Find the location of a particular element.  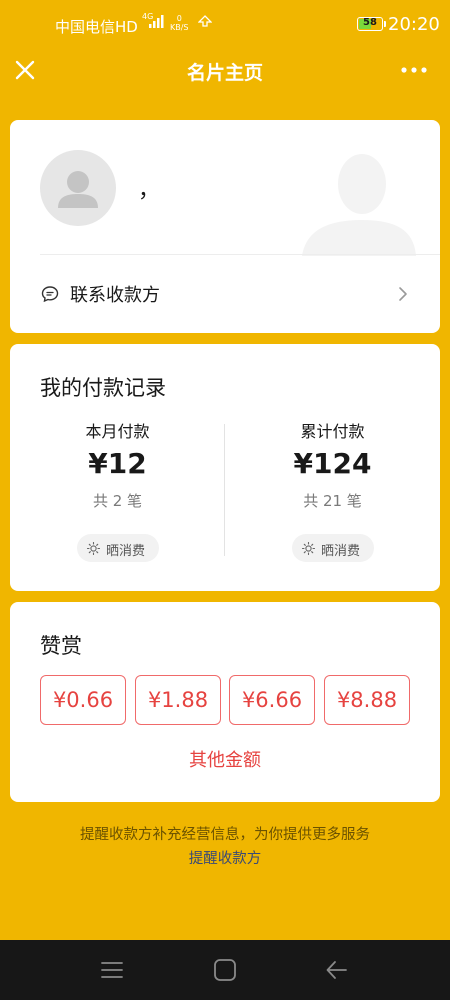

avatar is located at coordinates (78, 188).